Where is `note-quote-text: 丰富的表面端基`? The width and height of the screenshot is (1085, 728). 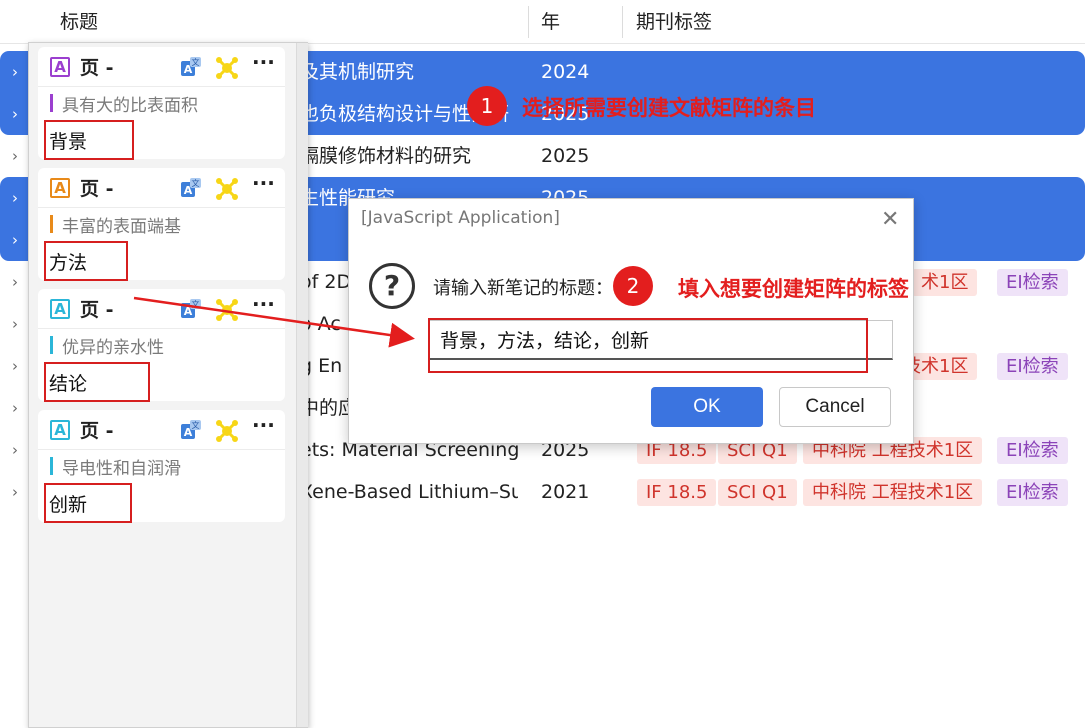
note-quote-text: 丰富的表面端基 is located at coordinates (121, 227).